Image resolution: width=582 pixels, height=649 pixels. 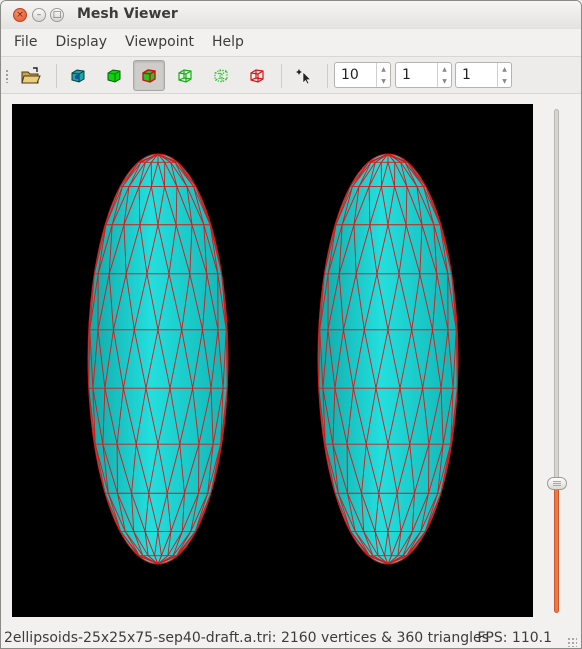 I want to click on scale-spinner: 1 ▲ ▼, so click(x=483, y=75).